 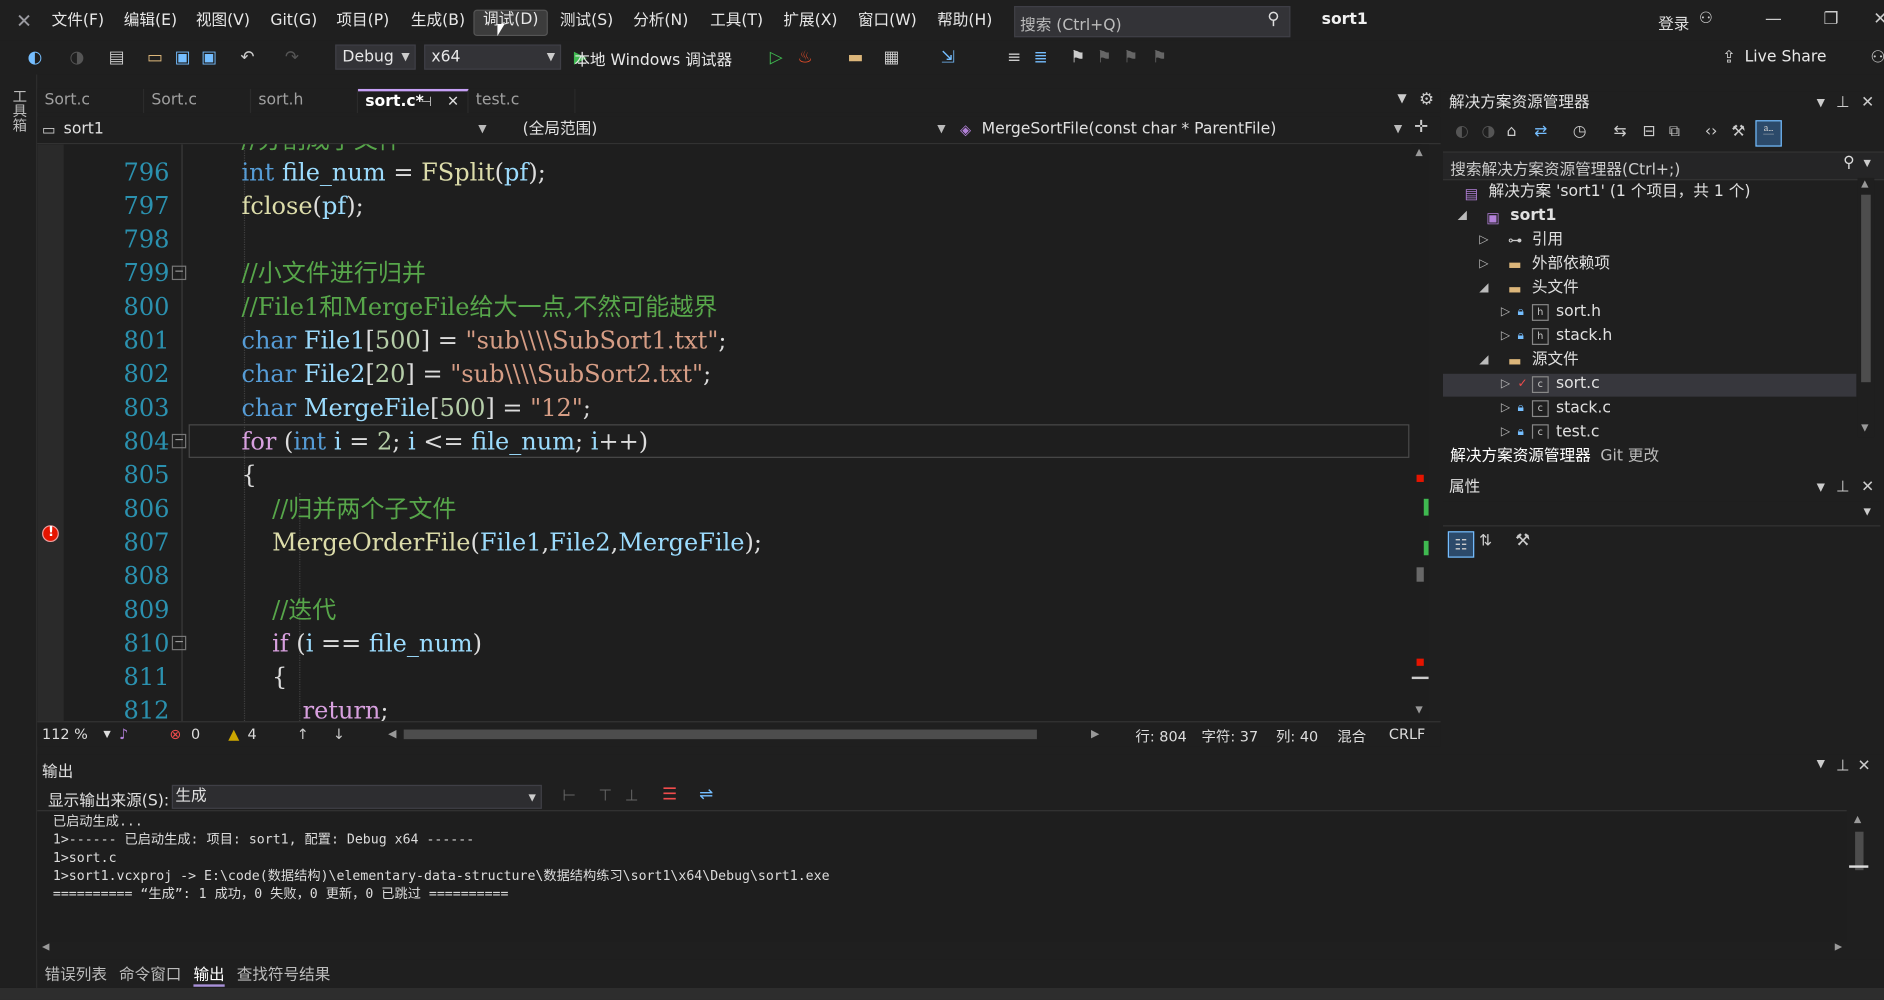 I want to click on hot-reload-icon: ♨, so click(x=805, y=58).